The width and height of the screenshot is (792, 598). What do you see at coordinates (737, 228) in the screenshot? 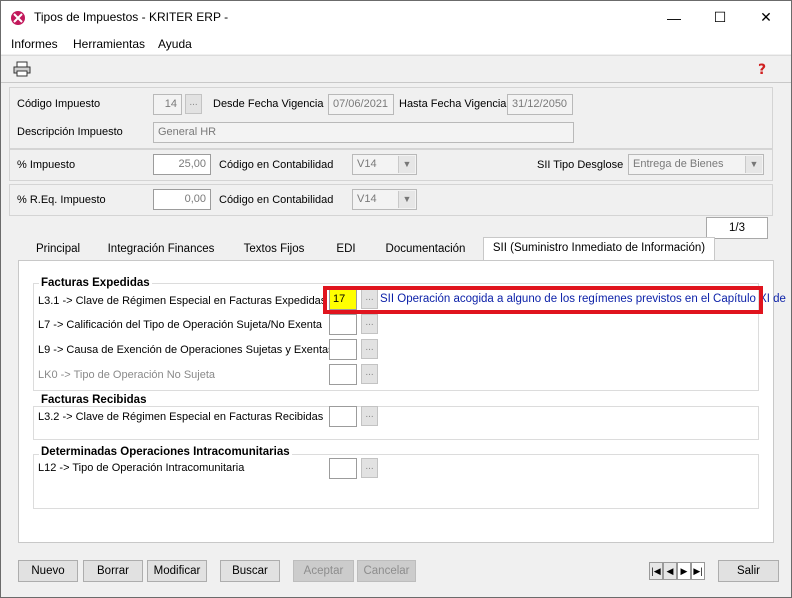
I see `record-counter: 1/3` at bounding box center [737, 228].